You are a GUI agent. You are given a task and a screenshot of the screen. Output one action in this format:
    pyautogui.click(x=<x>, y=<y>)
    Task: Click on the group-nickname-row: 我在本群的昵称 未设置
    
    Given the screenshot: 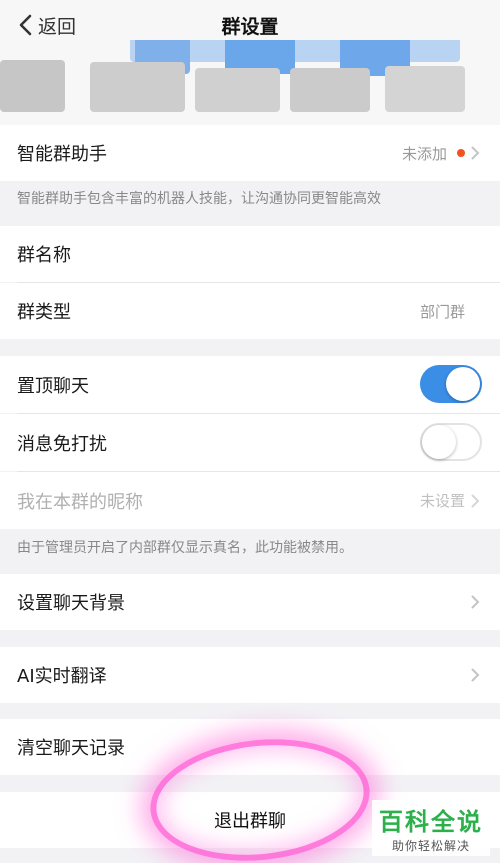 What is the action you would take?
    pyautogui.click(x=250, y=500)
    